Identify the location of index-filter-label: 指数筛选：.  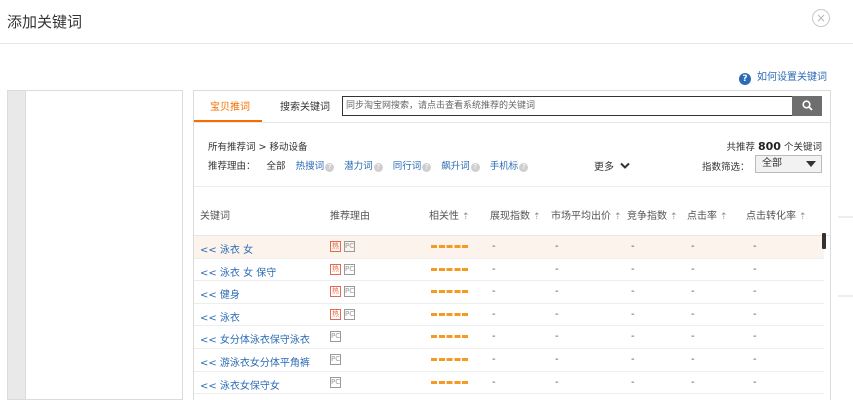
(726, 167).